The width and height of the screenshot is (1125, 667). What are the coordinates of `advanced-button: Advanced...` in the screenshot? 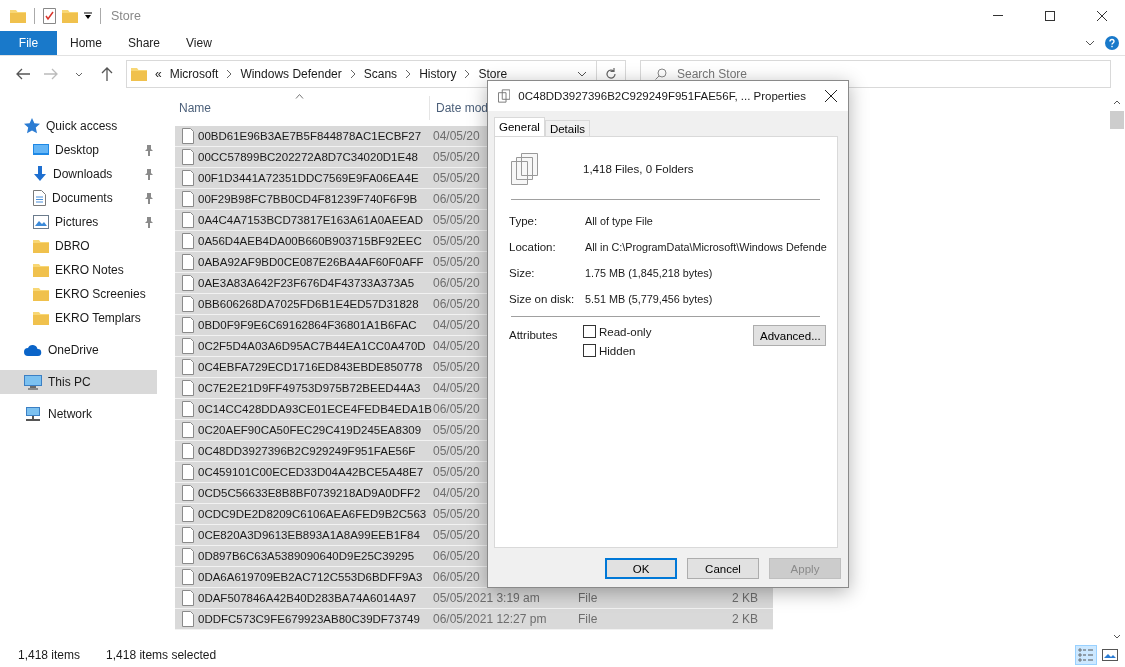 It's located at (789, 335).